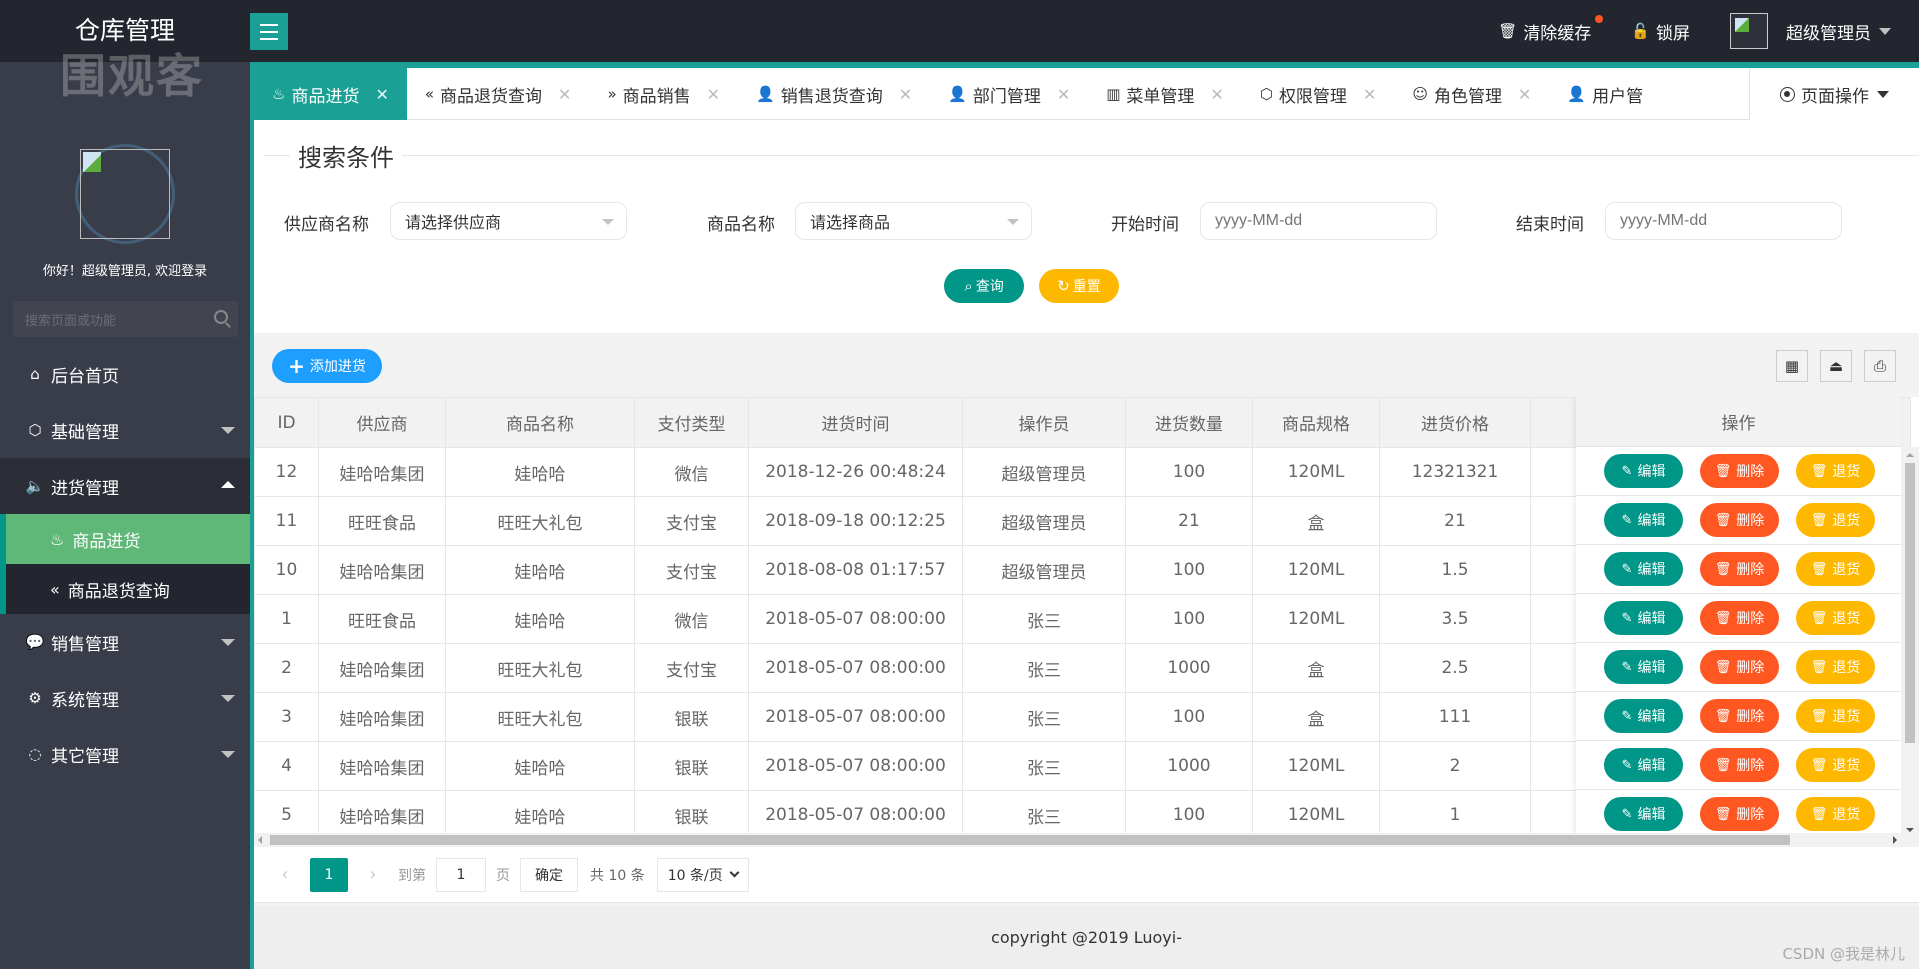 The image size is (1919, 969). What do you see at coordinates (1749, 31) in the screenshot?
I see `user-avatar` at bounding box center [1749, 31].